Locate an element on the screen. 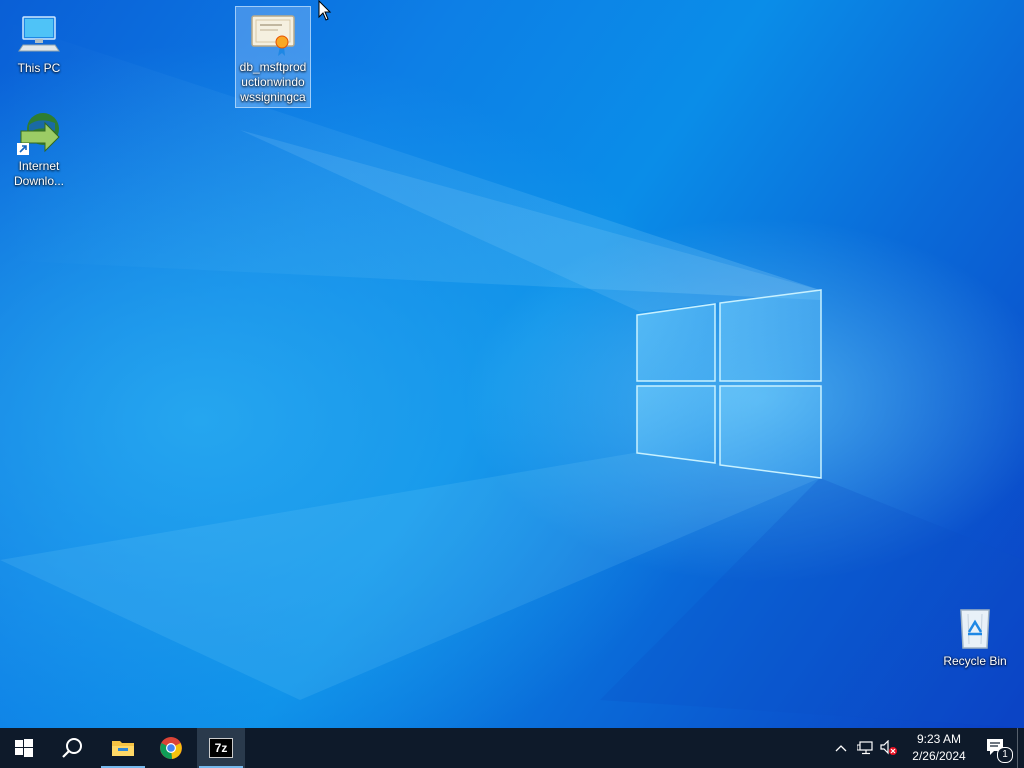 This screenshot has height=768, width=1024. network-button is located at coordinates (865, 748).